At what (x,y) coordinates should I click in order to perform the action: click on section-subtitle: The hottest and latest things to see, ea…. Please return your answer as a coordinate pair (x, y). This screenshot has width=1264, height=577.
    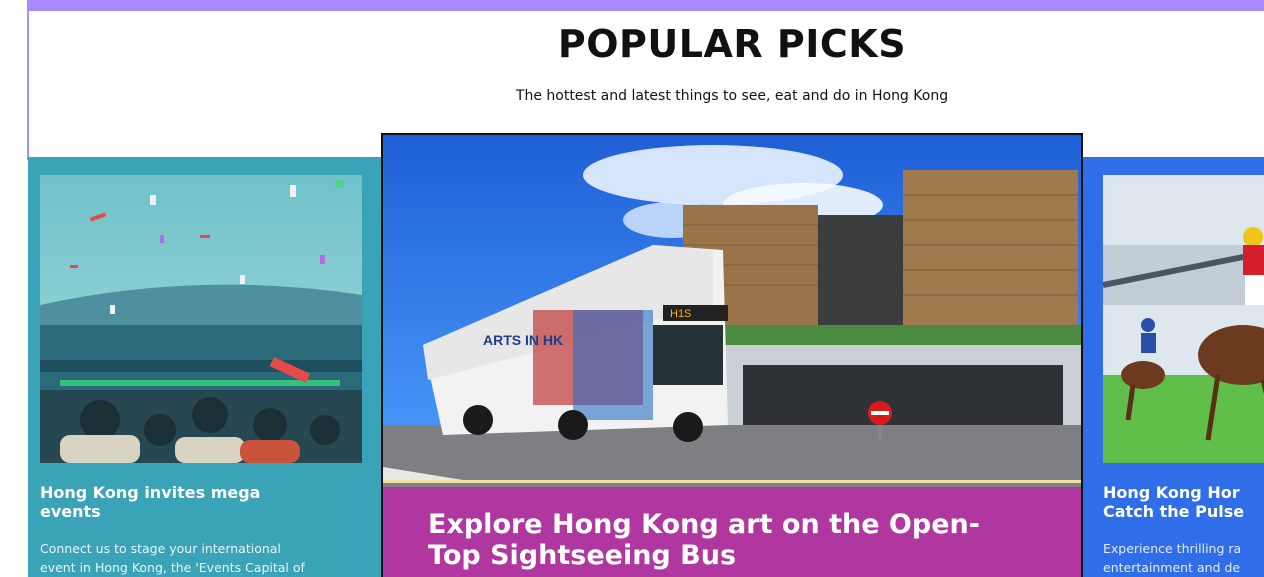
    Looking at the image, I should click on (732, 96).